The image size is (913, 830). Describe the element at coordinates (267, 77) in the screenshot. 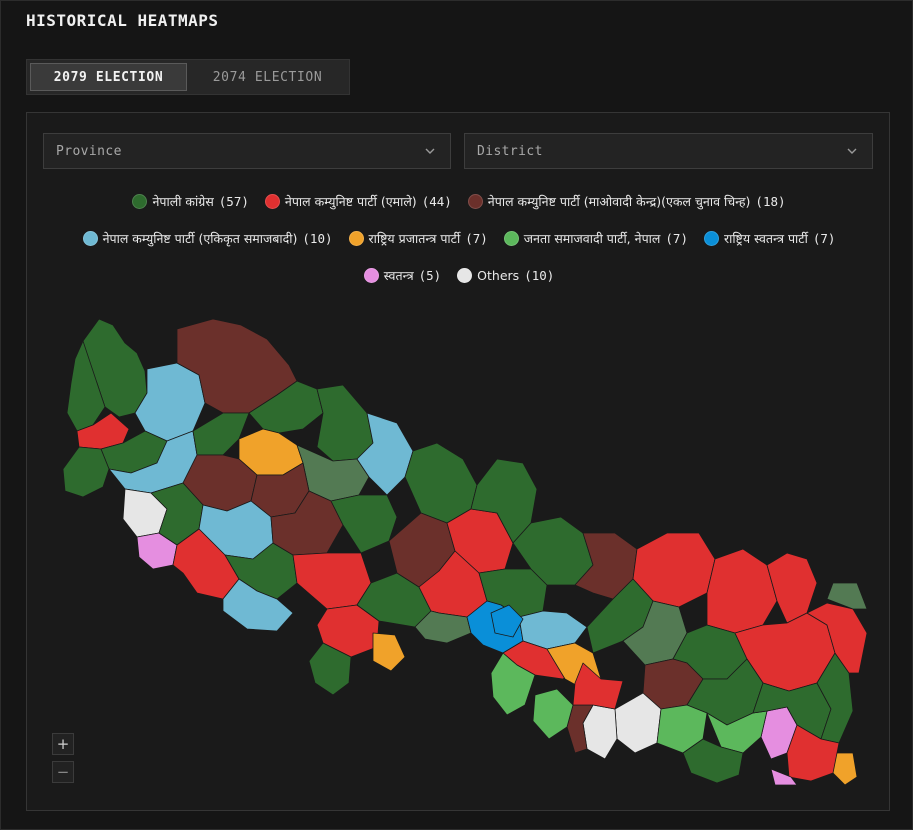

I see `tab-2074-election: 2074 ELECTION` at that location.